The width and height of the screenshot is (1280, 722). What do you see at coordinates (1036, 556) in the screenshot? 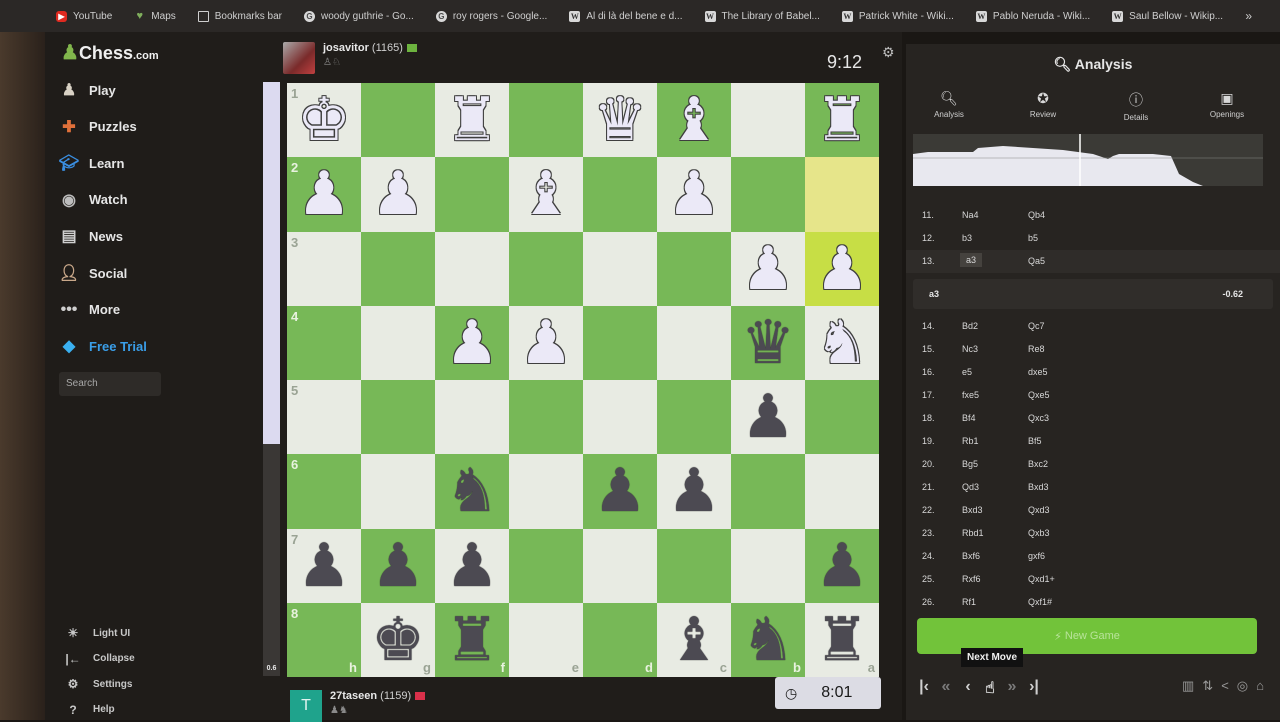
I see `black-move: gxf6` at bounding box center [1036, 556].